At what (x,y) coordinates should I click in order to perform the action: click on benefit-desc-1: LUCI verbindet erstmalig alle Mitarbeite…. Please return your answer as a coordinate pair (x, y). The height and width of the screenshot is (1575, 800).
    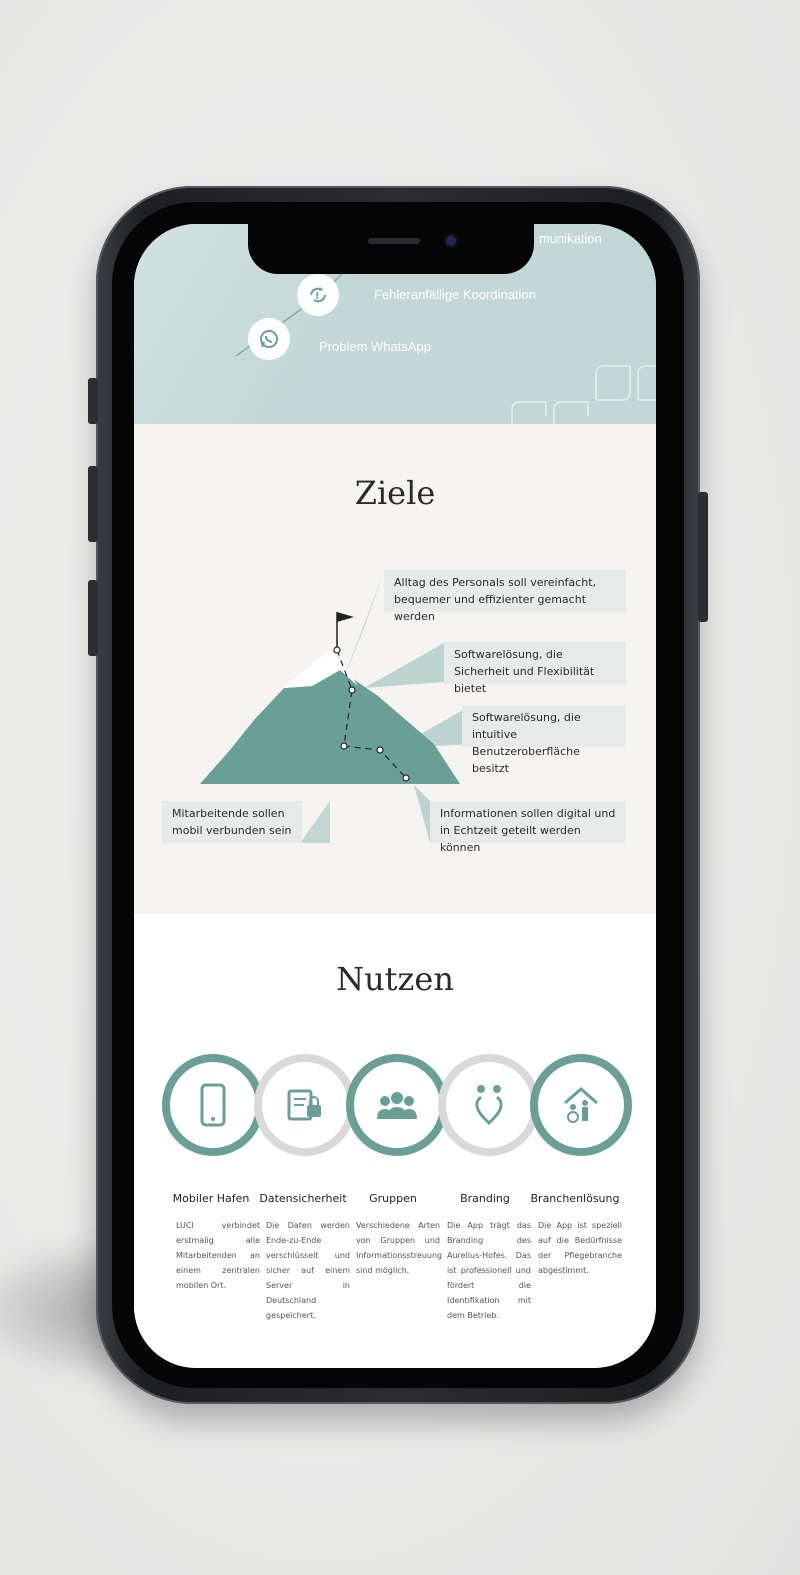
    Looking at the image, I should click on (218, 1255).